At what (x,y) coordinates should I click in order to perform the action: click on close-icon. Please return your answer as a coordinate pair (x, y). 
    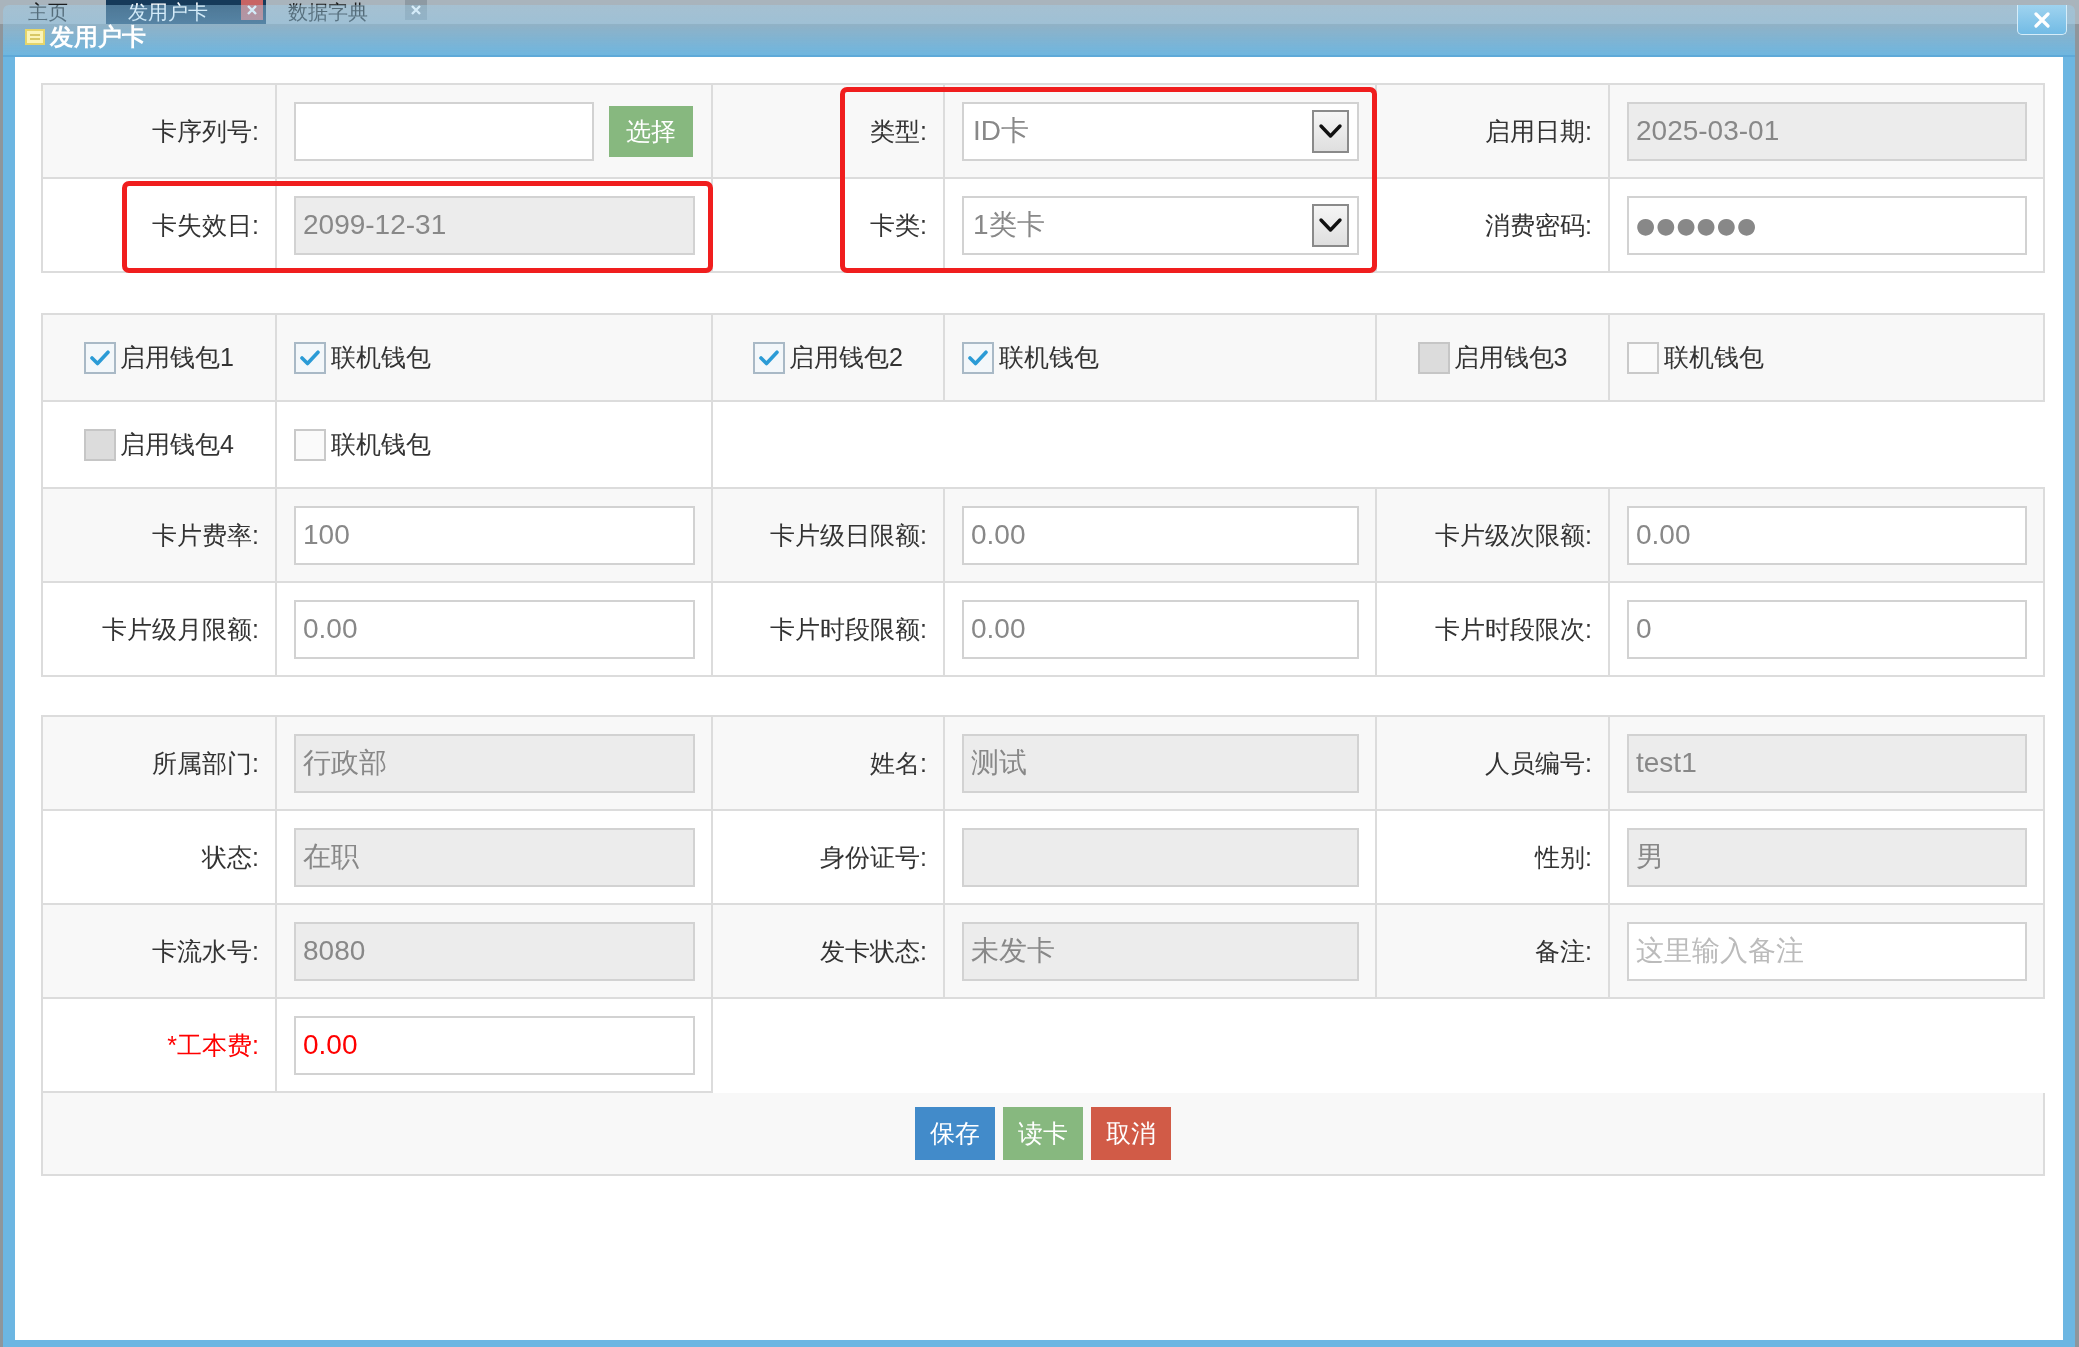
    Looking at the image, I should click on (2042, 19).